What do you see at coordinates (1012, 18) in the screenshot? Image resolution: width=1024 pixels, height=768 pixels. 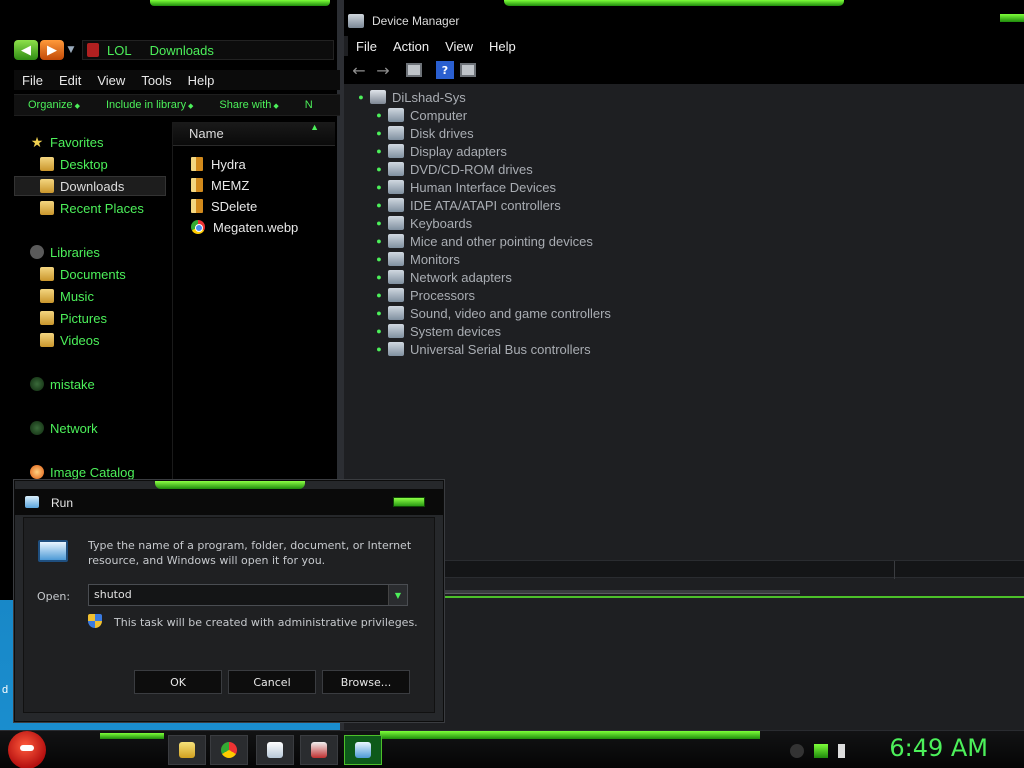 I see `window-controls-glow` at bounding box center [1012, 18].